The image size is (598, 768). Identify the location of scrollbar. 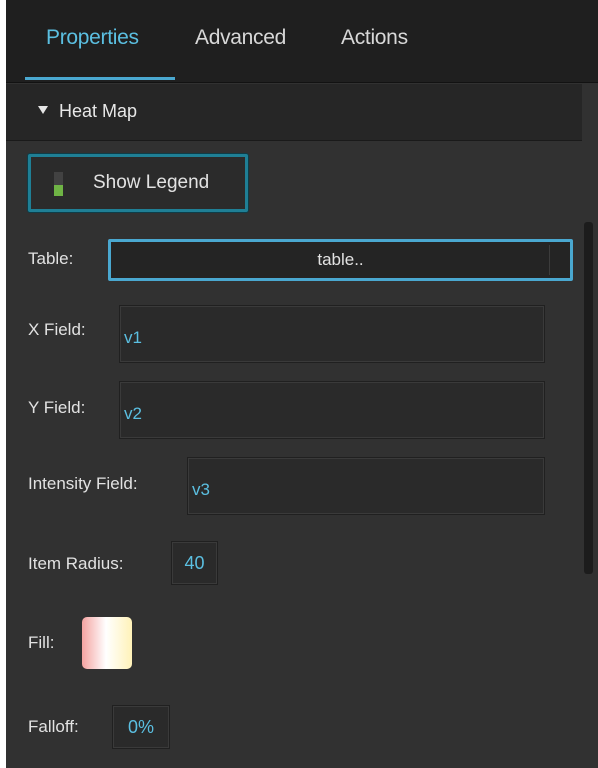
(588, 398).